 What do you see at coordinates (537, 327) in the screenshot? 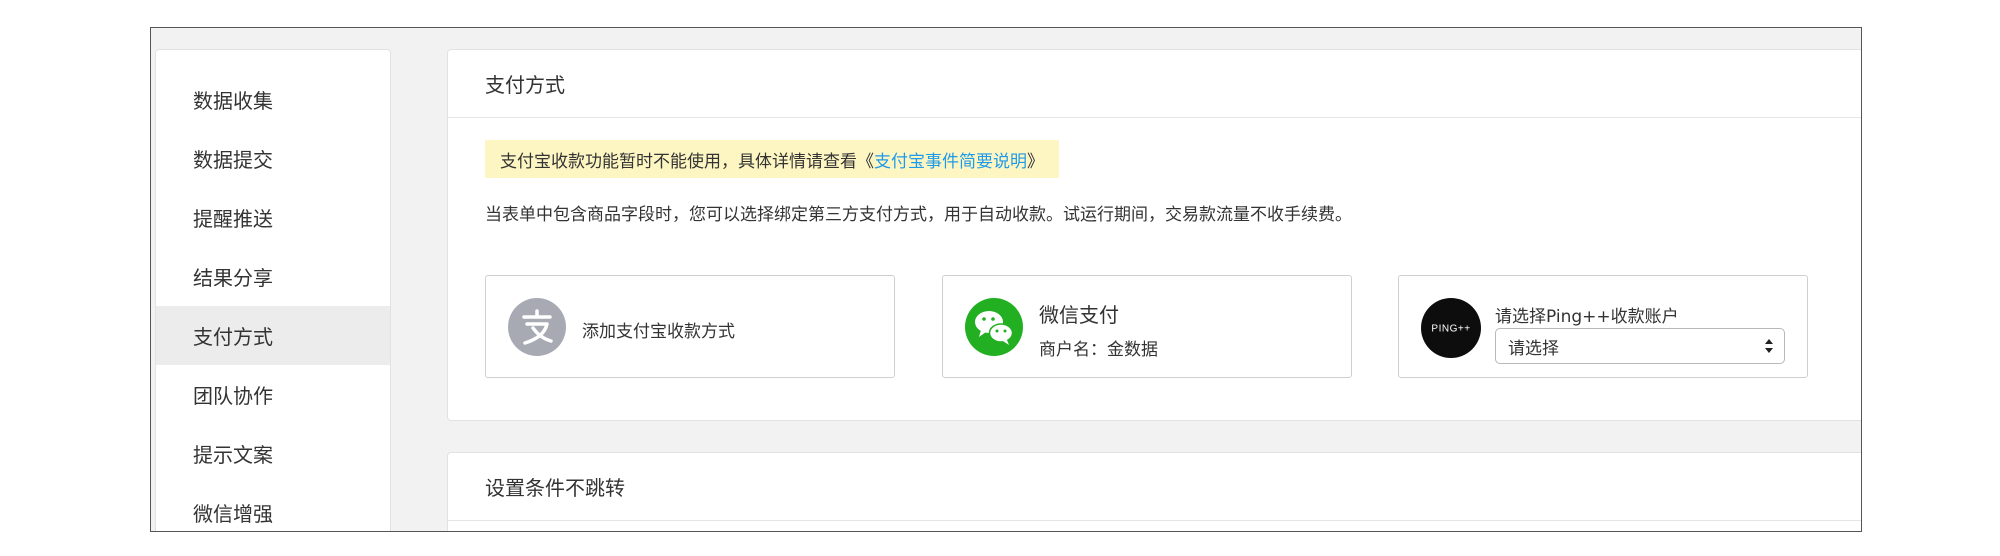
I see `alipay-icon` at bounding box center [537, 327].